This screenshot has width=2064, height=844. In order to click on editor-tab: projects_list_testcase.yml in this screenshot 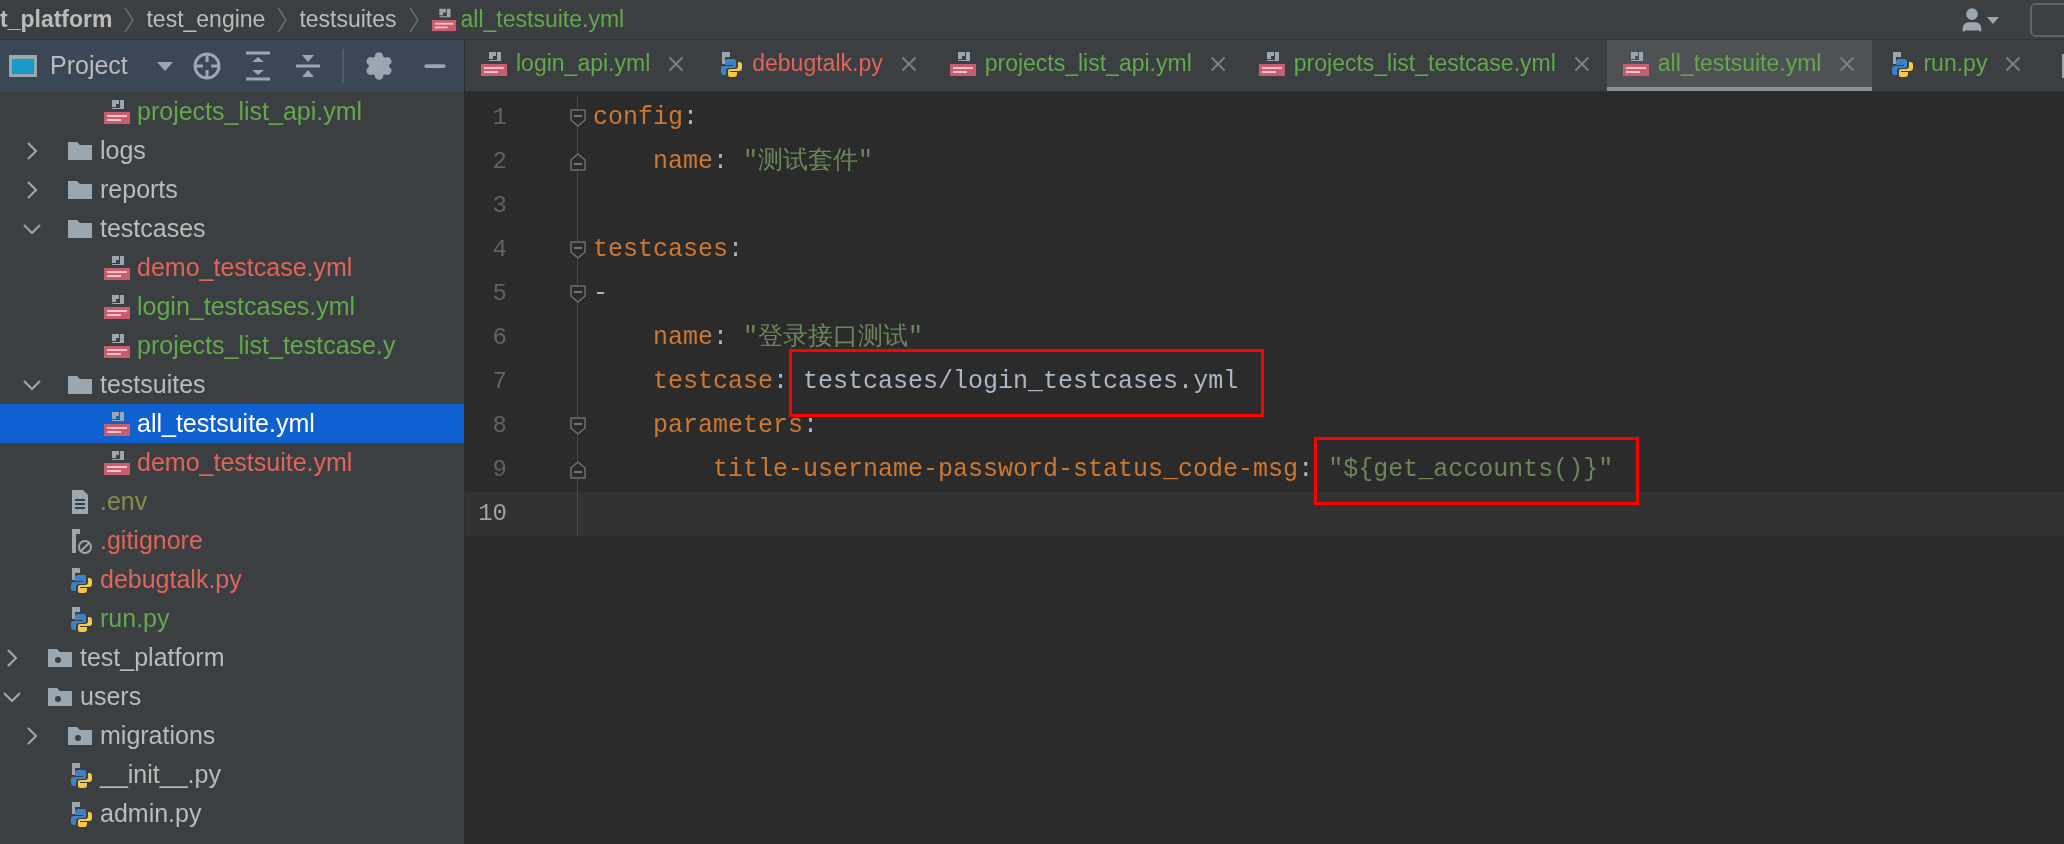, I will do `click(1424, 65)`.